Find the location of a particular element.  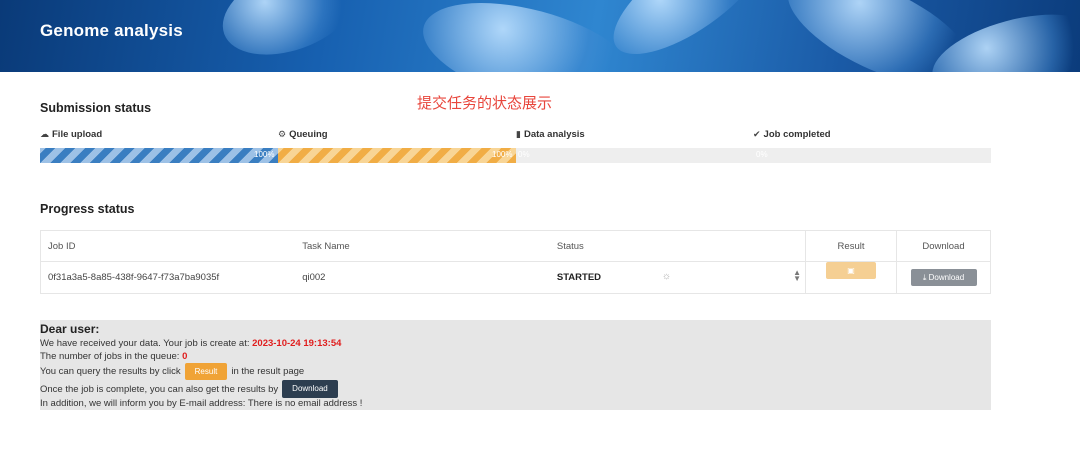

download-button: ⤓ Download is located at coordinates (943, 277).